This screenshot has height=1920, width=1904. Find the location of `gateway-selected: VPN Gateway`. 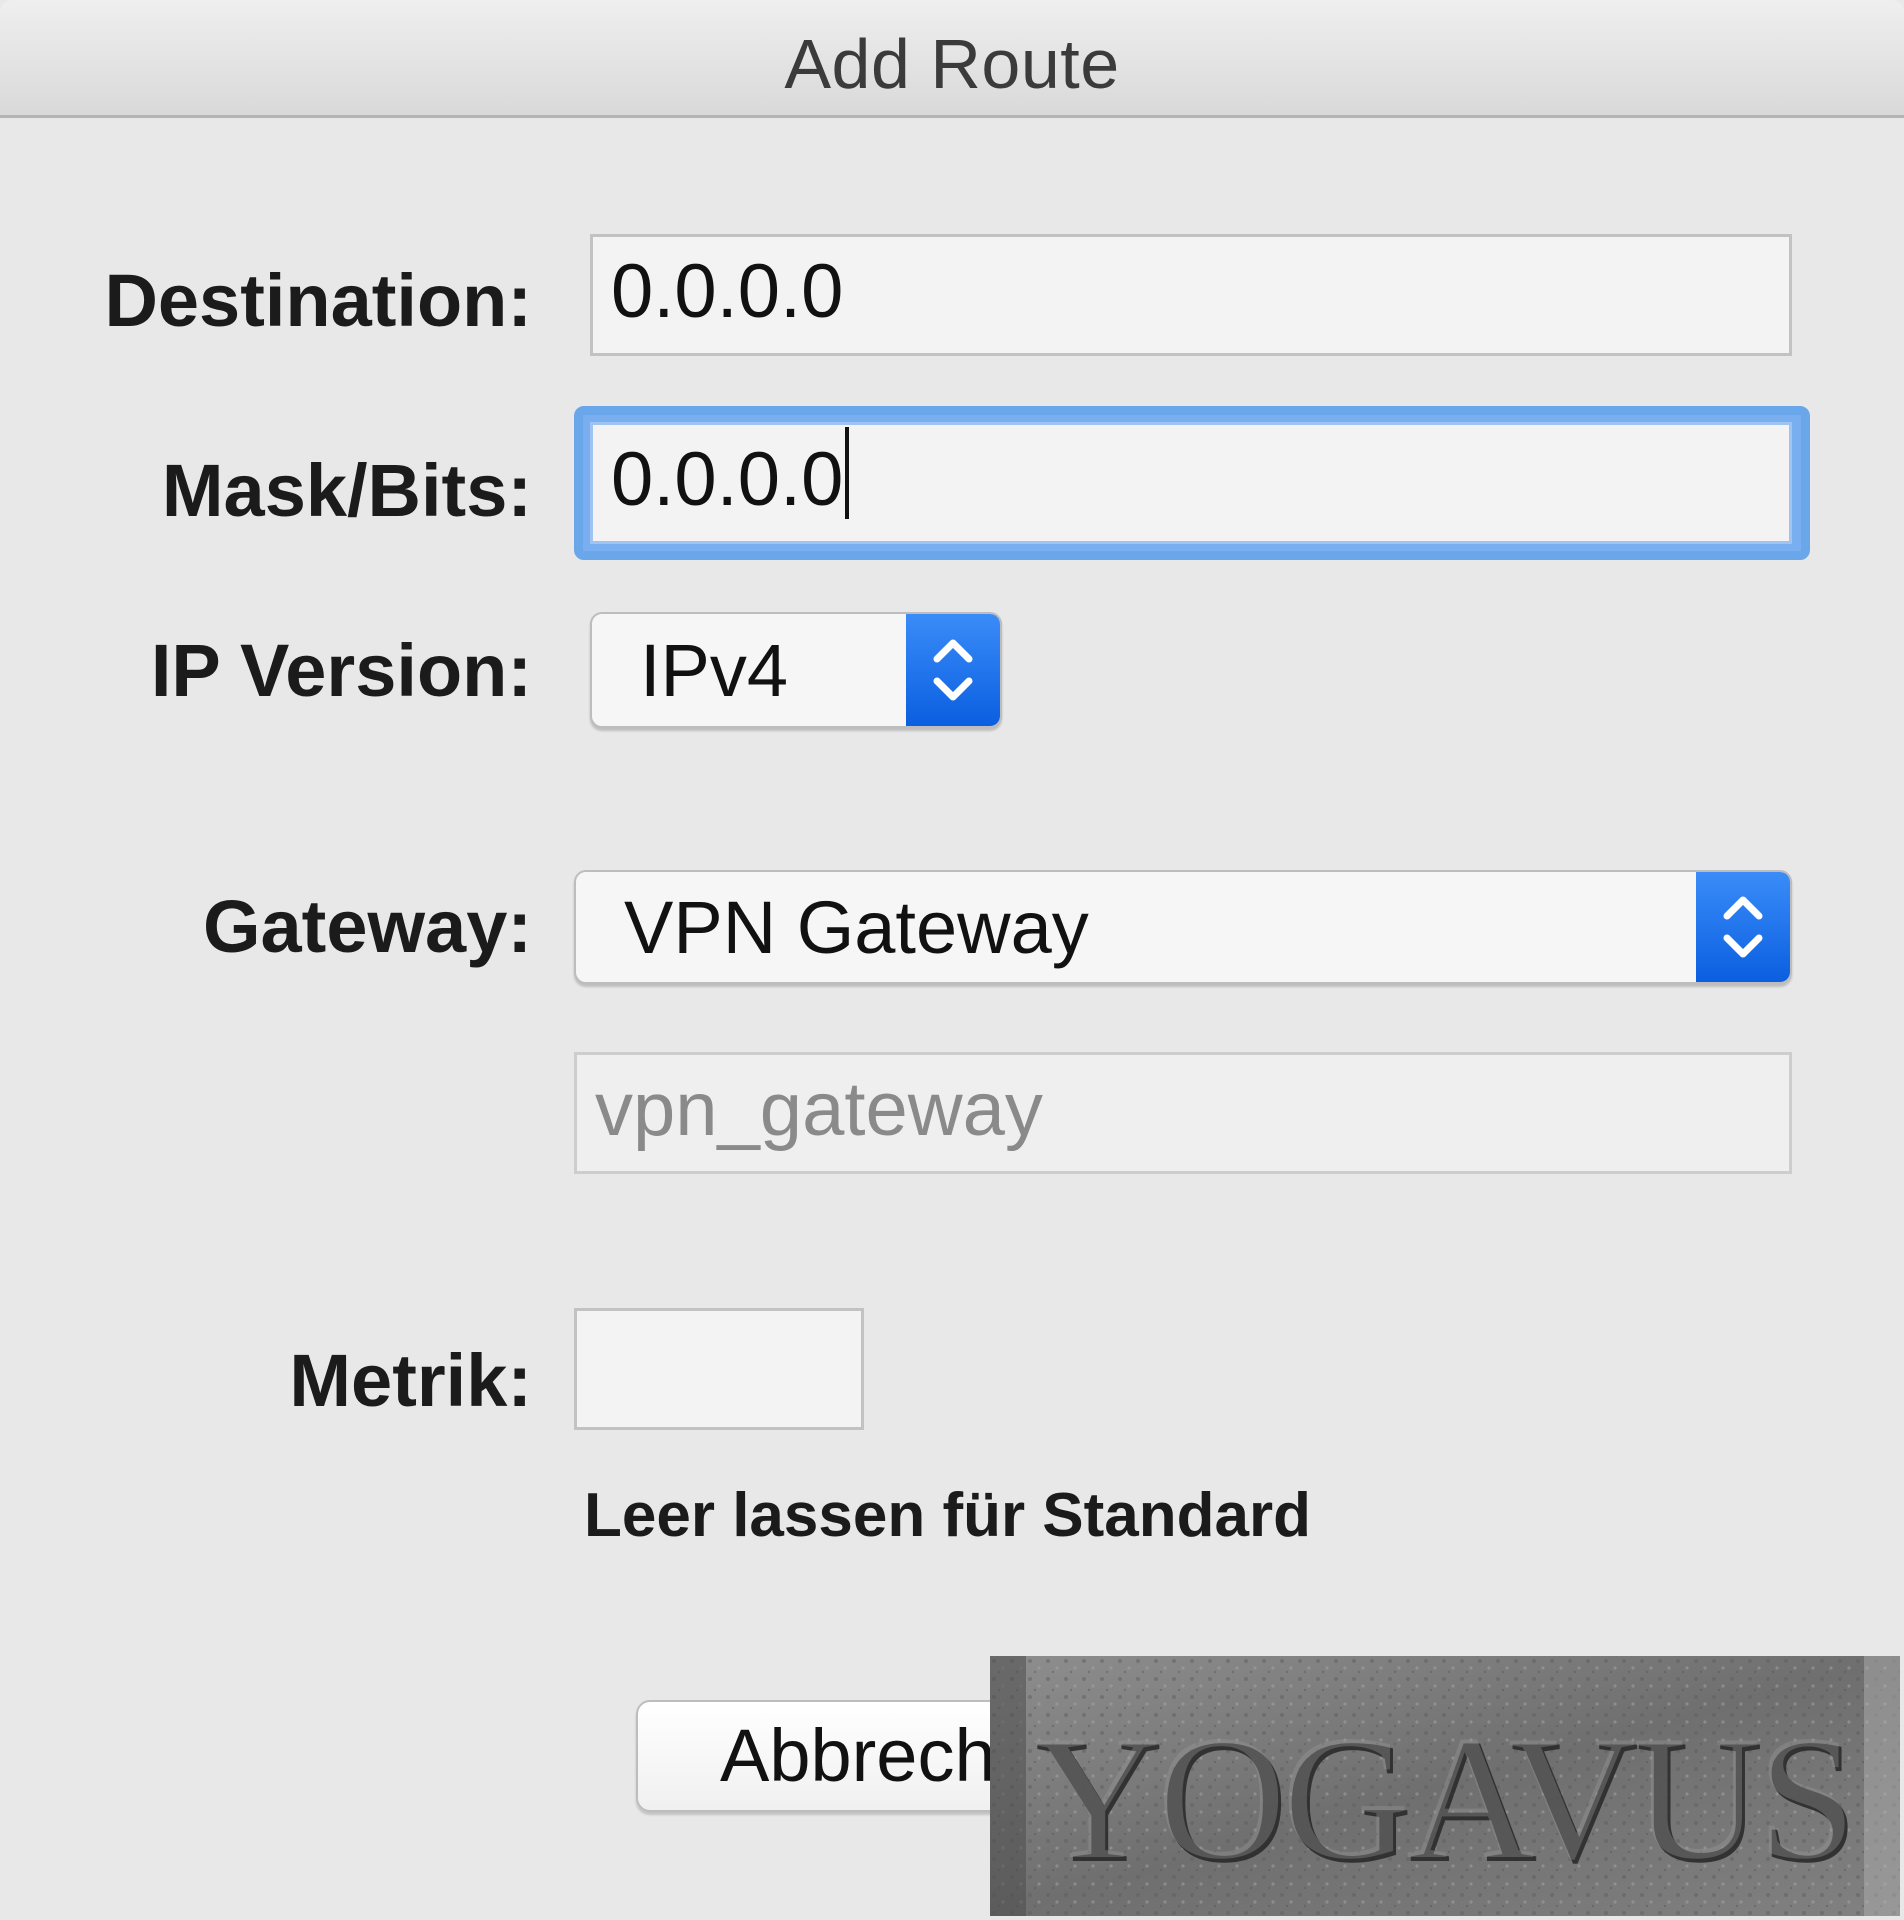

gateway-selected: VPN Gateway is located at coordinates (856, 927).